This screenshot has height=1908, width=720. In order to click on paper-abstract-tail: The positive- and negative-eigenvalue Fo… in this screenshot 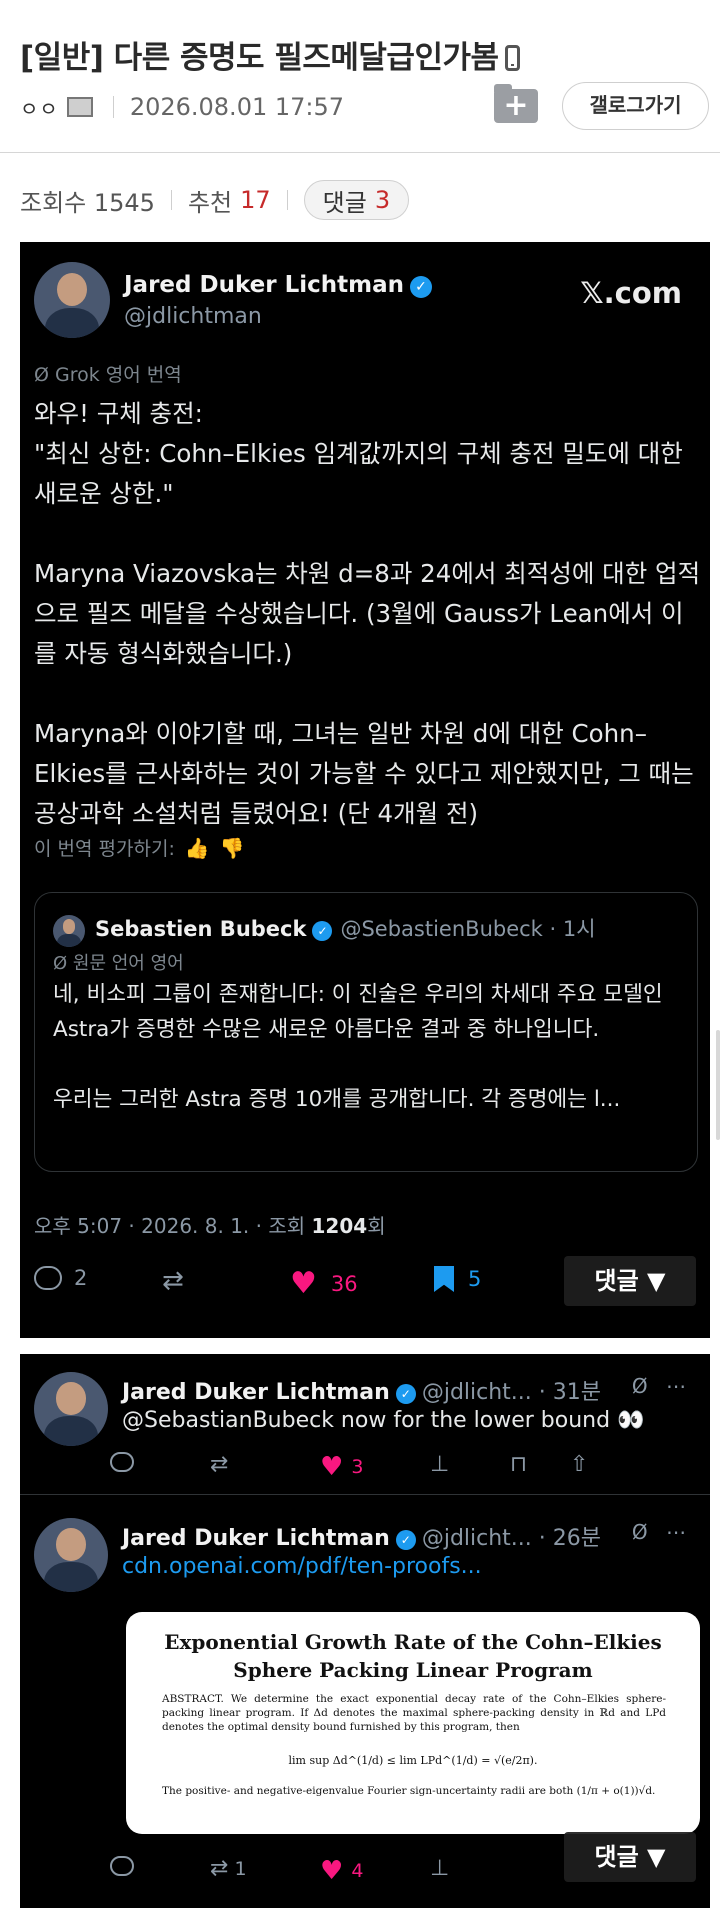, I will do `click(409, 1791)`.